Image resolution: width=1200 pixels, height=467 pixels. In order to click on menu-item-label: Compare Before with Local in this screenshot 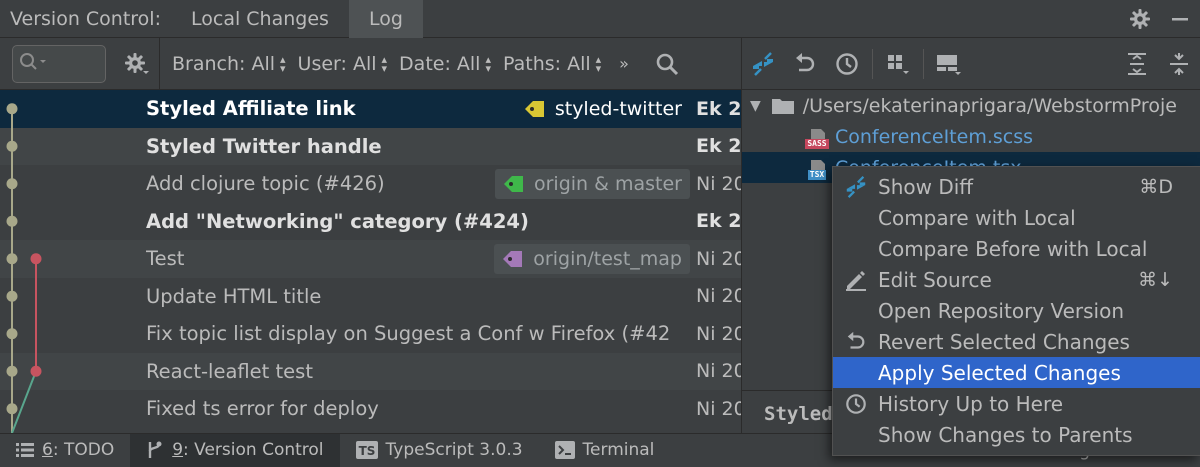, I will do `click(1013, 248)`.